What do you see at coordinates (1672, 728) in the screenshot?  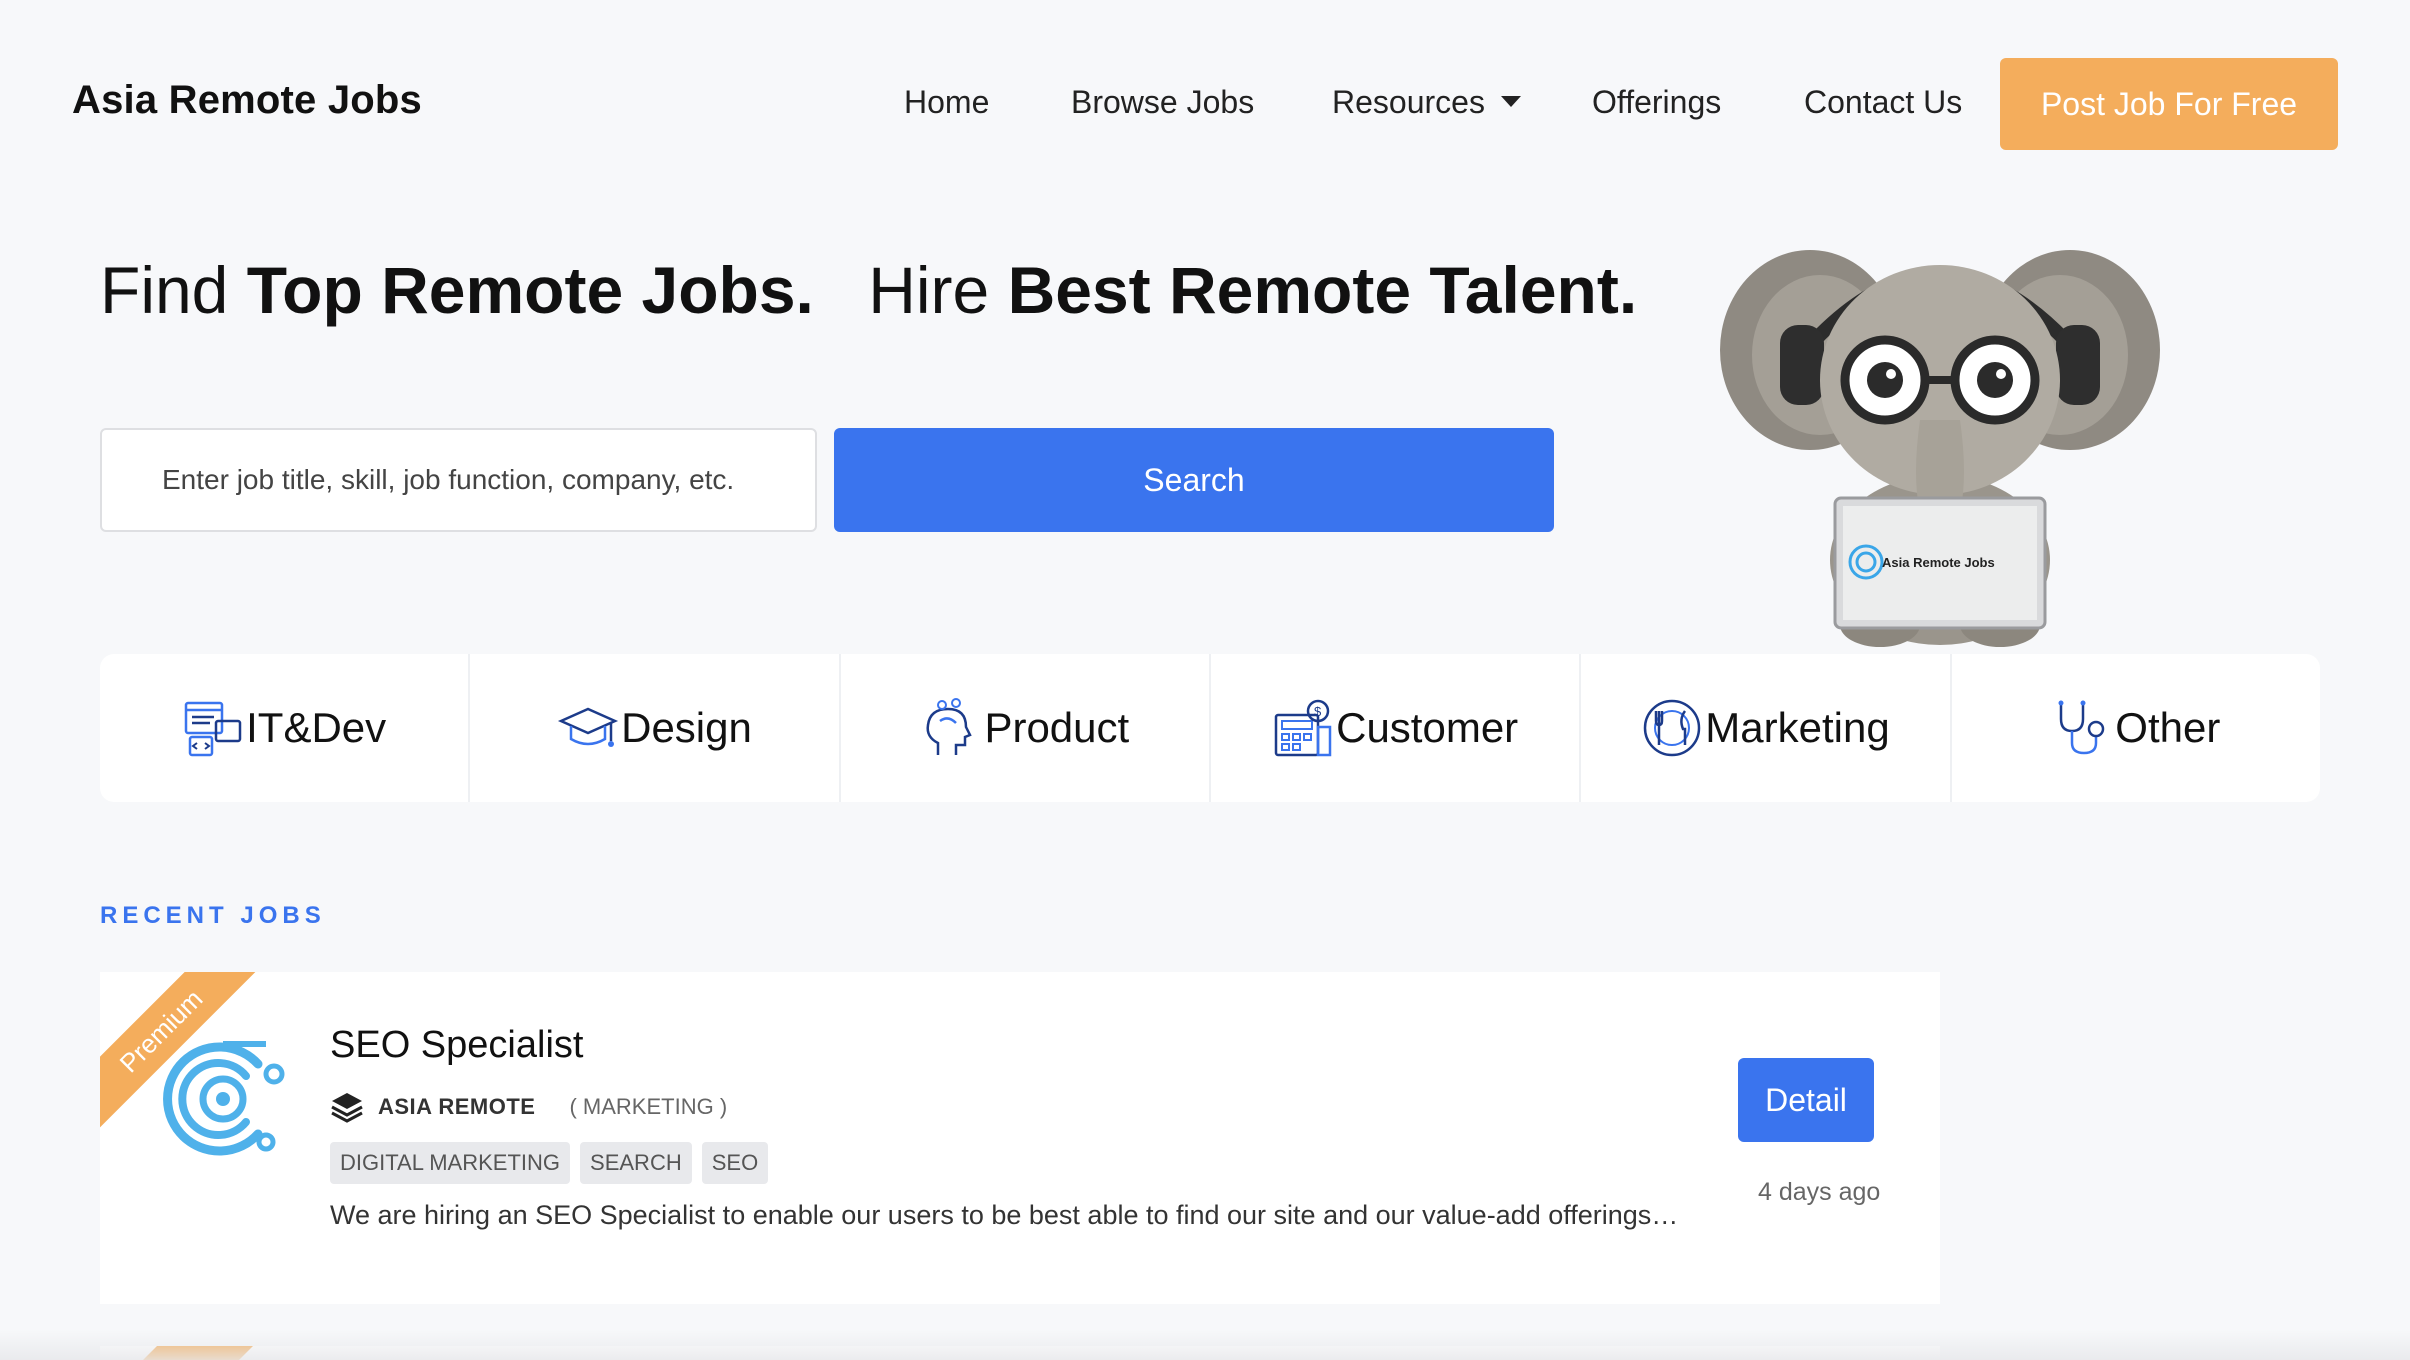 I see `plate-cutlery-icon` at bounding box center [1672, 728].